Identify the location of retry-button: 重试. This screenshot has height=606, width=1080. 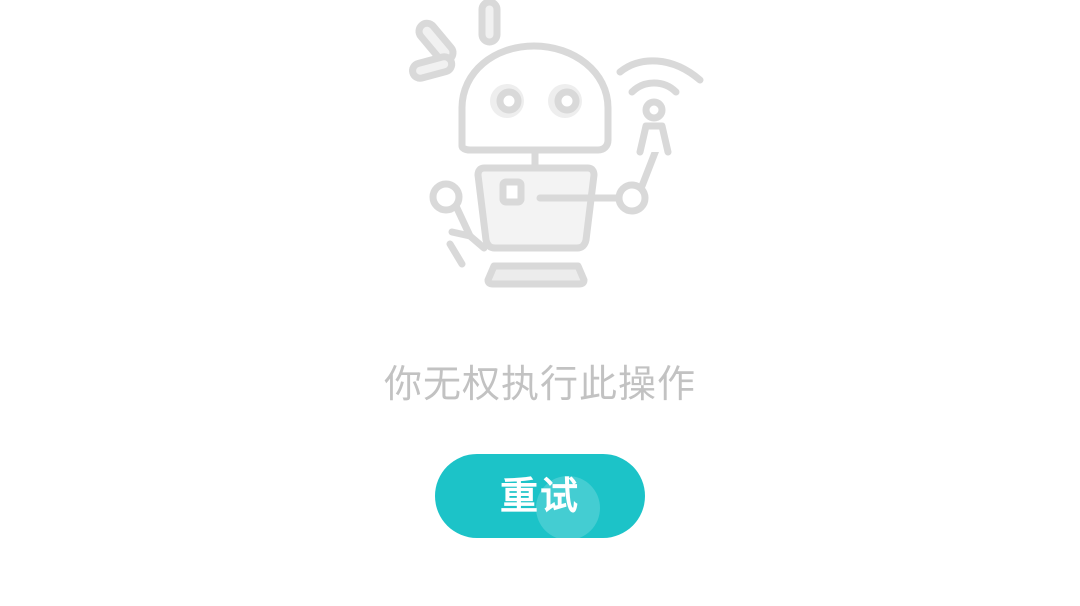
(540, 496).